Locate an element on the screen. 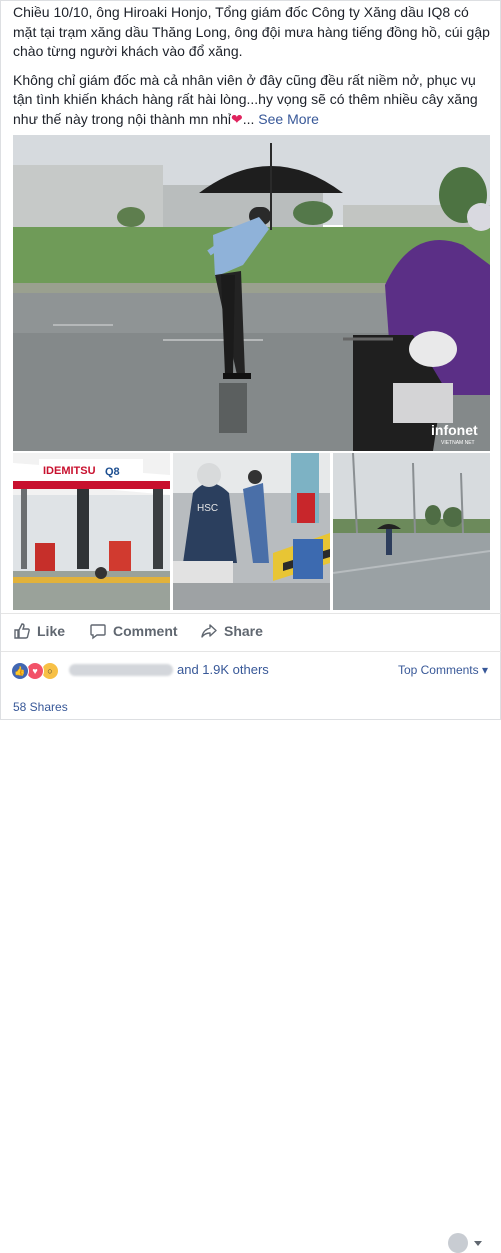 The height and width of the screenshot is (1253, 501). share-button: Share is located at coordinates (231, 631).